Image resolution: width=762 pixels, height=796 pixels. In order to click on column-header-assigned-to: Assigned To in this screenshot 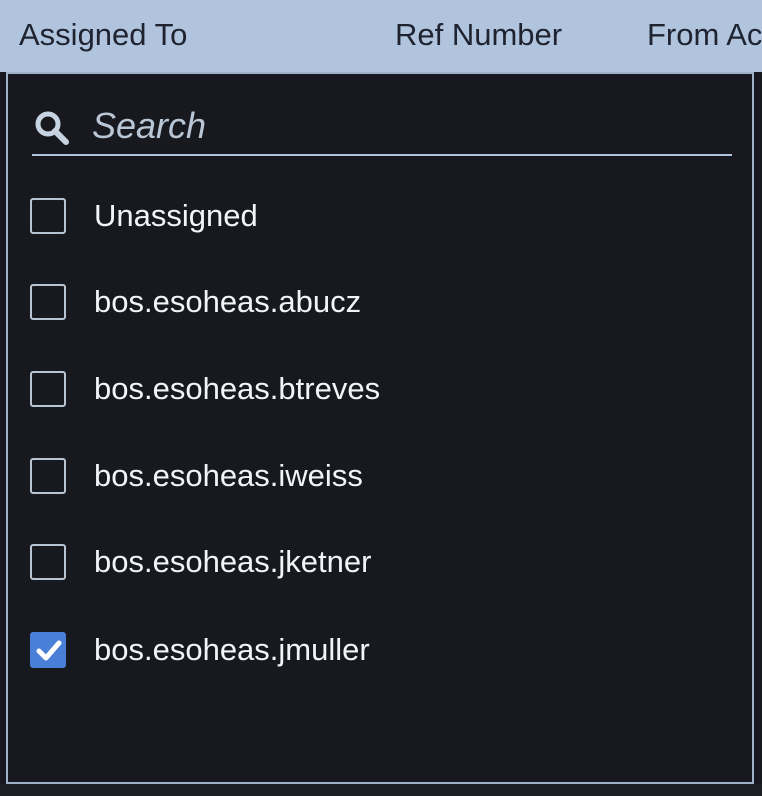, I will do `click(103, 35)`.